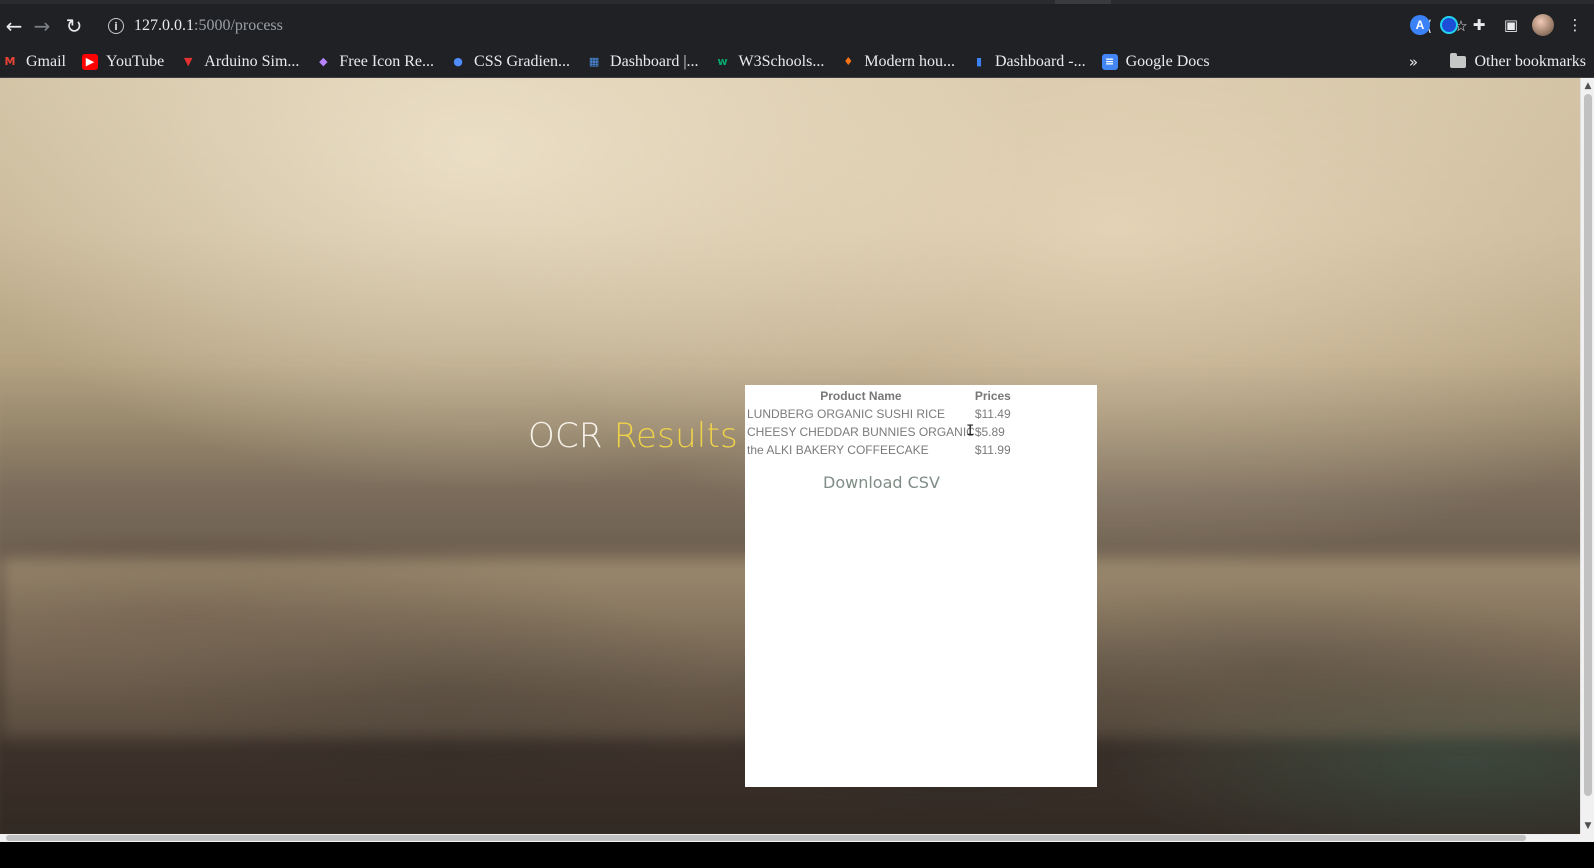 Image resolution: width=1594 pixels, height=868 pixels. I want to click on folder-icon, so click(1458, 60).